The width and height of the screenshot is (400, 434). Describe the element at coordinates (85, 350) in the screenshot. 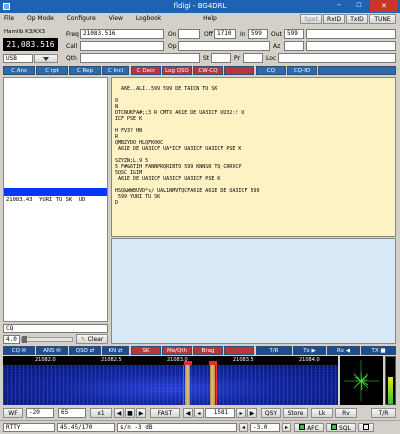

I see `macro-b-qso: QSO ⇄` at that location.